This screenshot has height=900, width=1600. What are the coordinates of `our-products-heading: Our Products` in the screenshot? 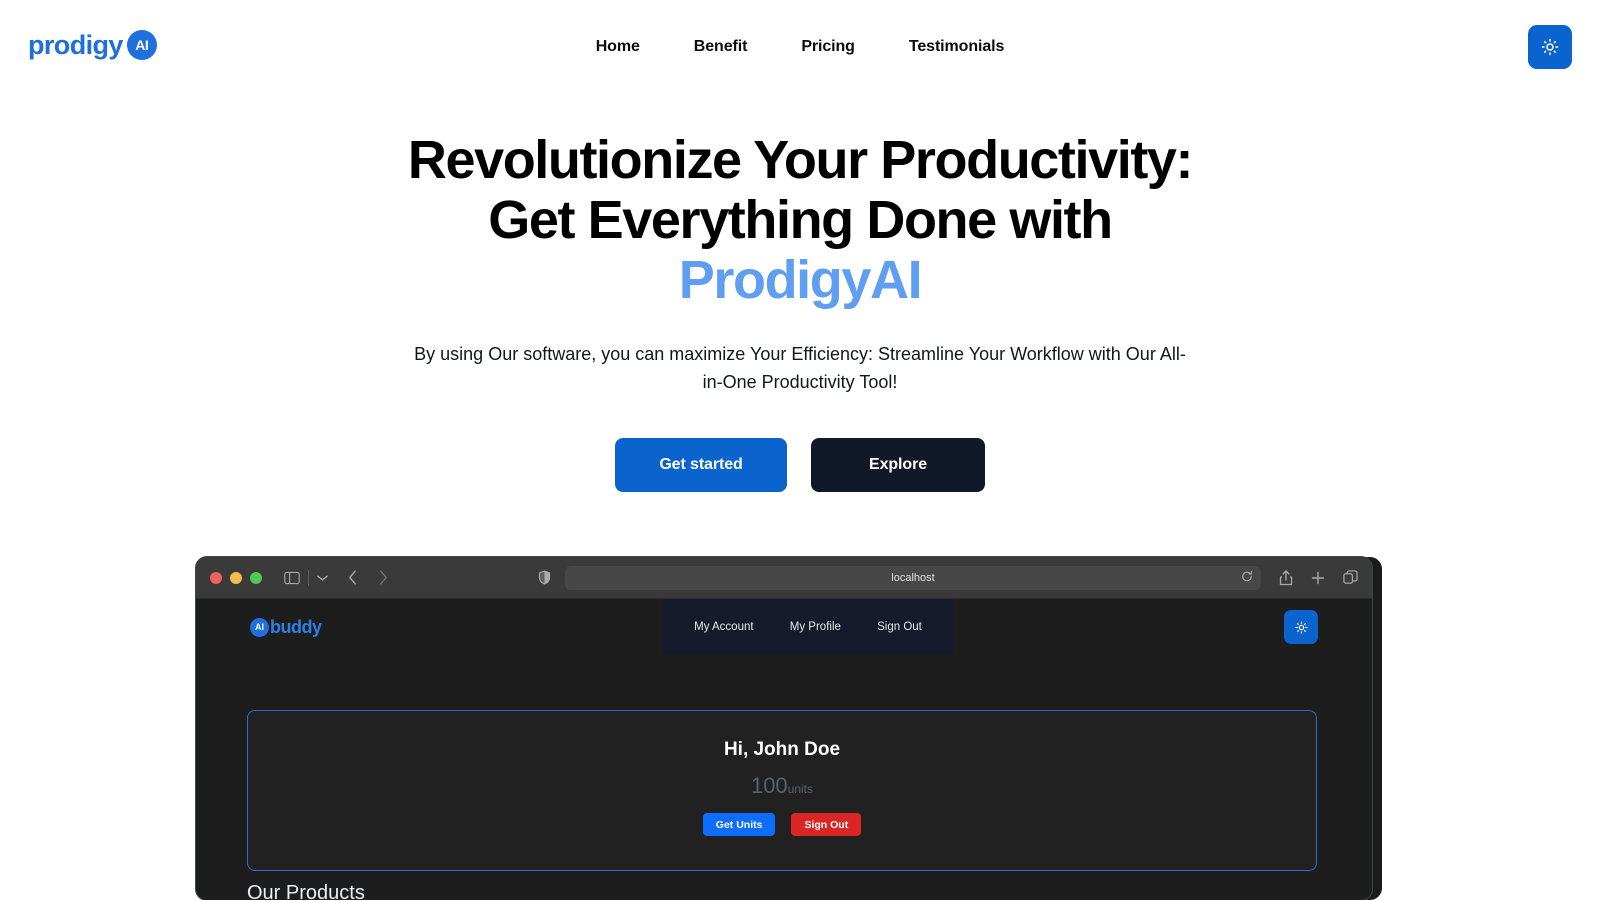 It's located at (306, 891).